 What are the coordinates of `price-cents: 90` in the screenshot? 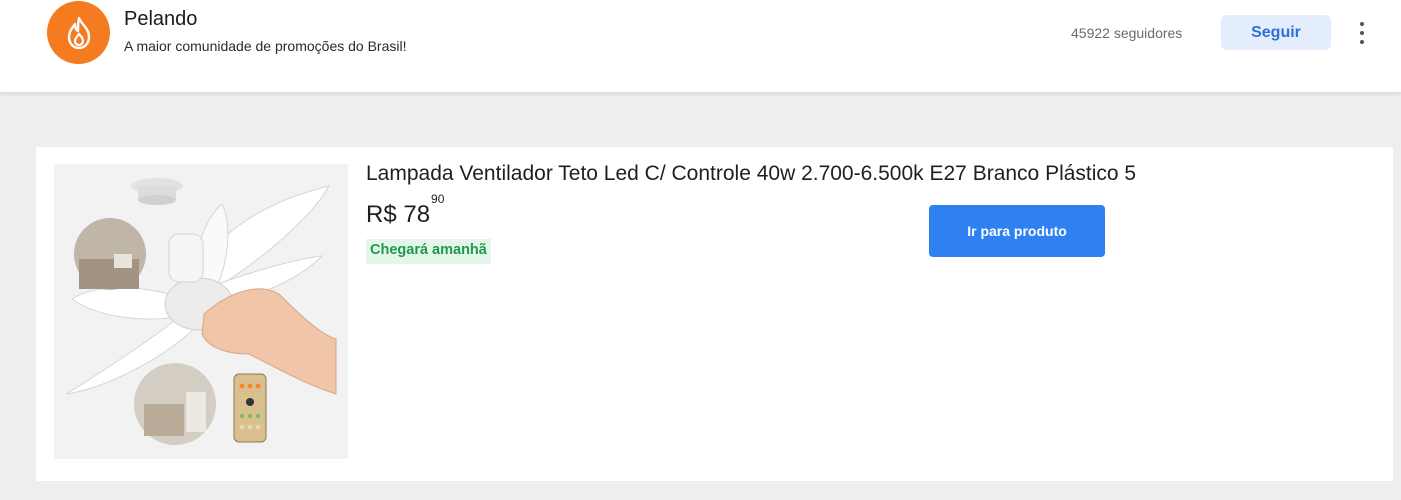 It's located at (438, 199).